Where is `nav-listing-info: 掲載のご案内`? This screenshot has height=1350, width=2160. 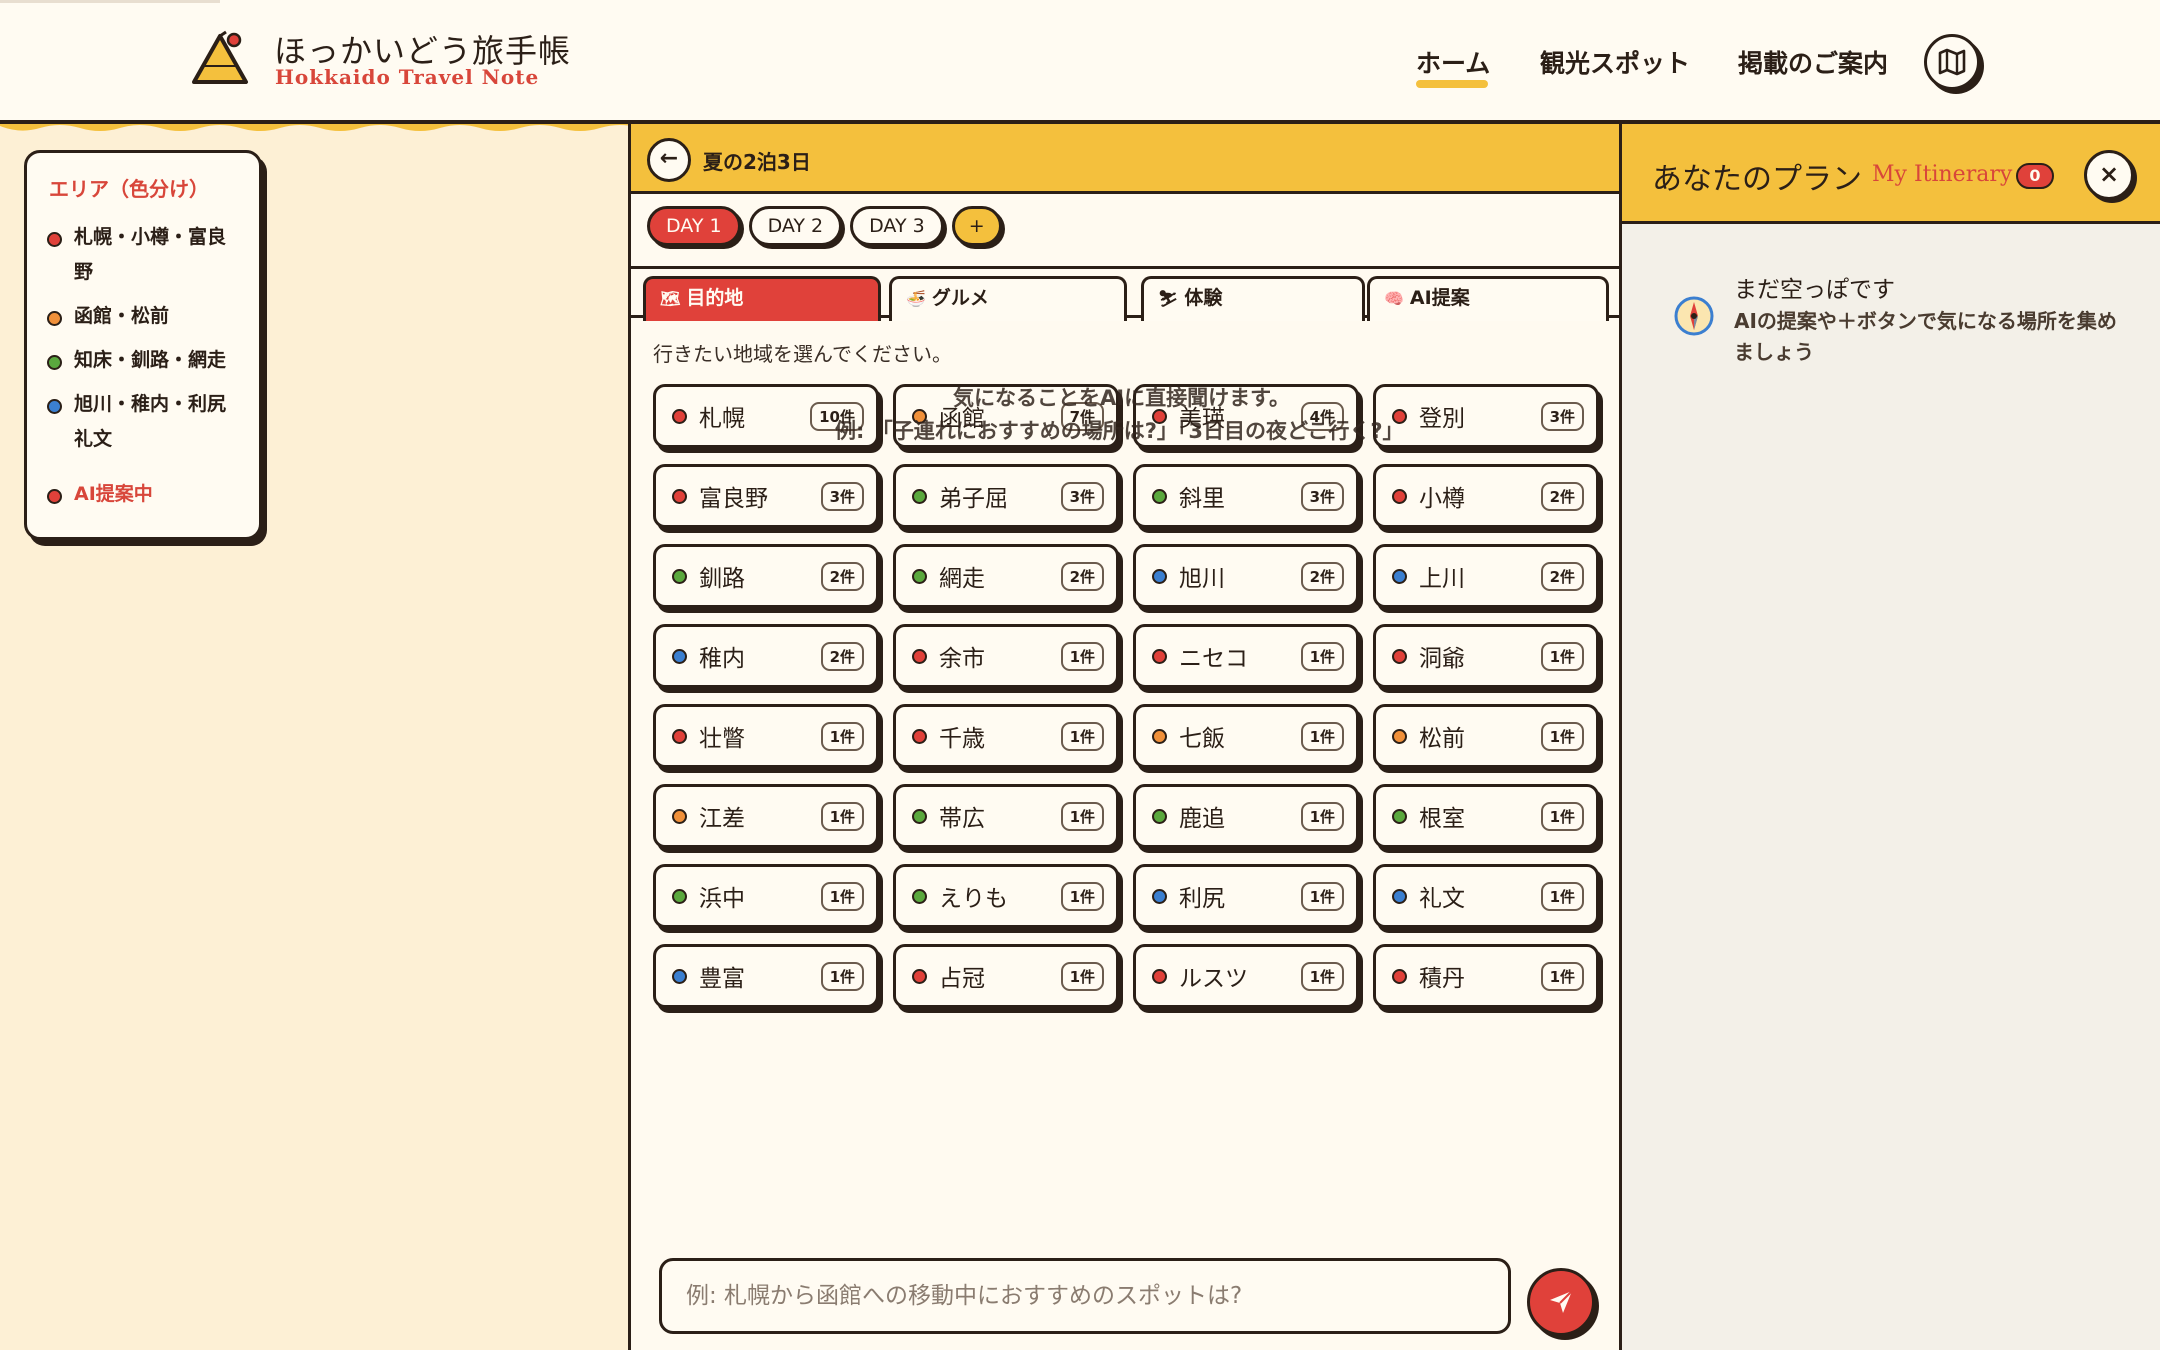
nav-listing-info: 掲載のご案内 is located at coordinates (1813, 62).